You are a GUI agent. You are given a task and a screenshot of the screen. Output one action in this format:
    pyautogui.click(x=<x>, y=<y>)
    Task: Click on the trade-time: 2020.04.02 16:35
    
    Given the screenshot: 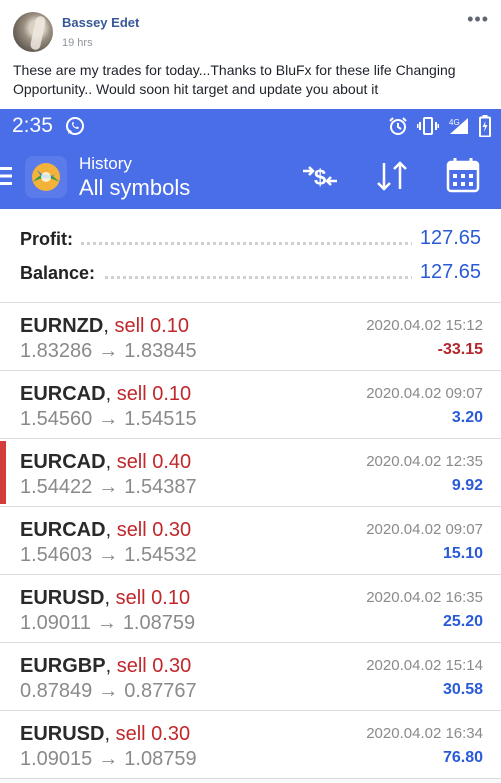 What is the action you would take?
    pyautogui.click(x=424, y=597)
    